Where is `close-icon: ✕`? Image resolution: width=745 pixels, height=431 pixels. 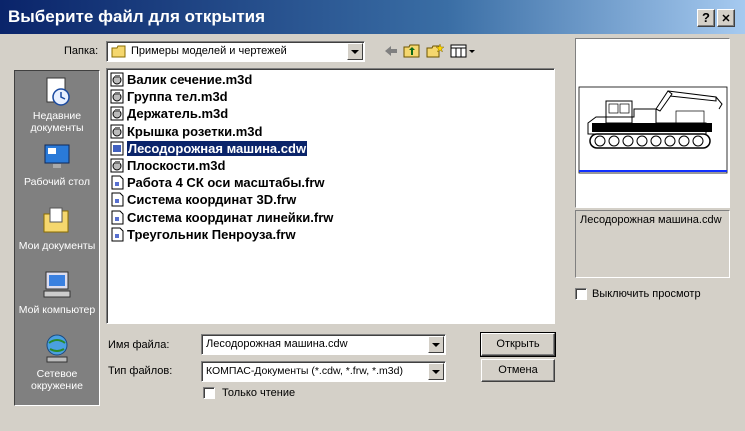
close-icon: ✕ is located at coordinates (726, 19).